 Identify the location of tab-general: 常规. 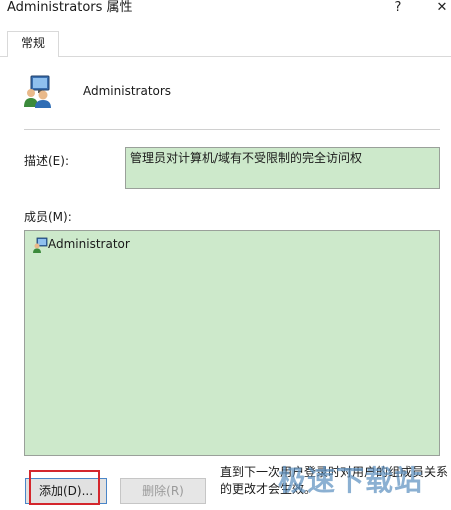
(33, 44).